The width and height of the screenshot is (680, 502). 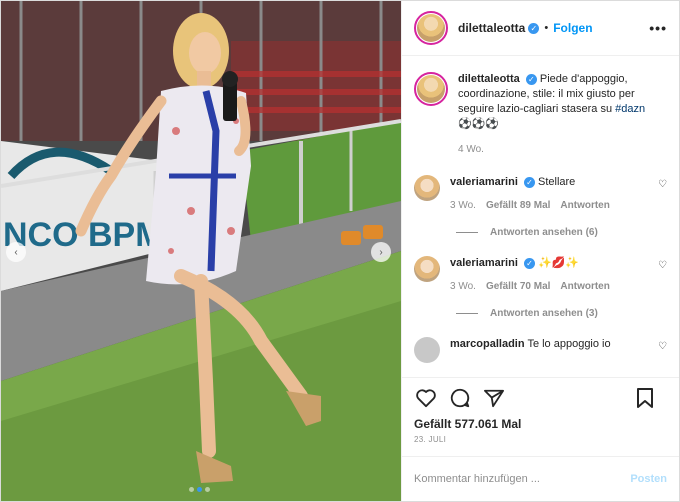 I want to click on add-comment-bar: Posten, so click(x=540, y=478).